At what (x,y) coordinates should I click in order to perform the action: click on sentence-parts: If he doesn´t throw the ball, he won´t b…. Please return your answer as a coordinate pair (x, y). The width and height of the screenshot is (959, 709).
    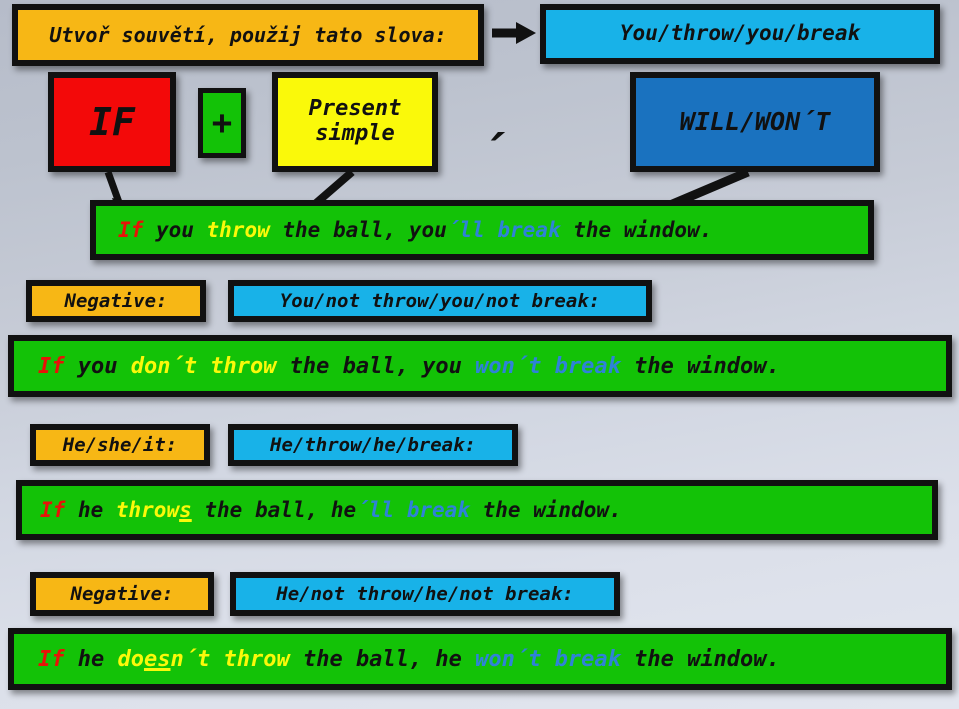
    Looking at the image, I should click on (409, 659).